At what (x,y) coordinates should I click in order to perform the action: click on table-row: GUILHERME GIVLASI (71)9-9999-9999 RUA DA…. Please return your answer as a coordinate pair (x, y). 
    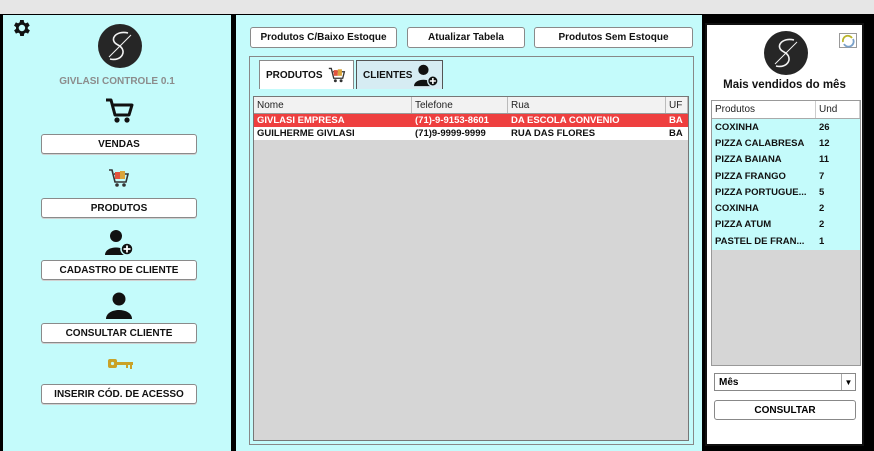
    Looking at the image, I should click on (471, 133).